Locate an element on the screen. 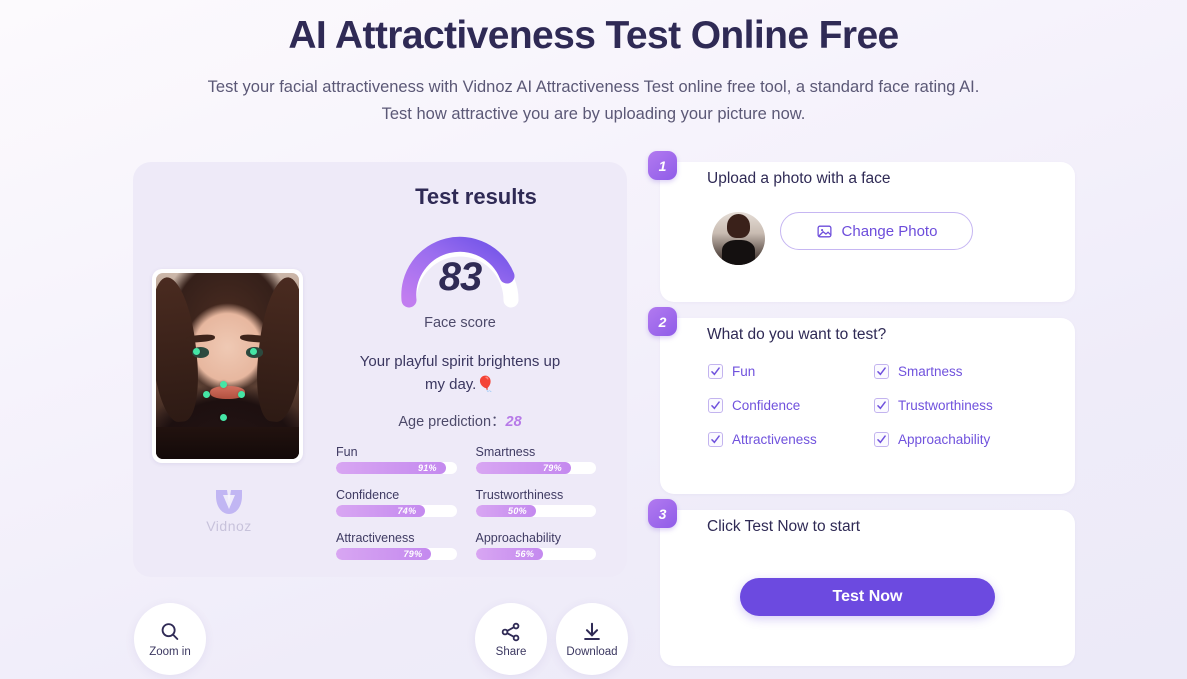 This screenshot has width=1187, height=679. attribute-bar-track: 50% is located at coordinates (535, 511).